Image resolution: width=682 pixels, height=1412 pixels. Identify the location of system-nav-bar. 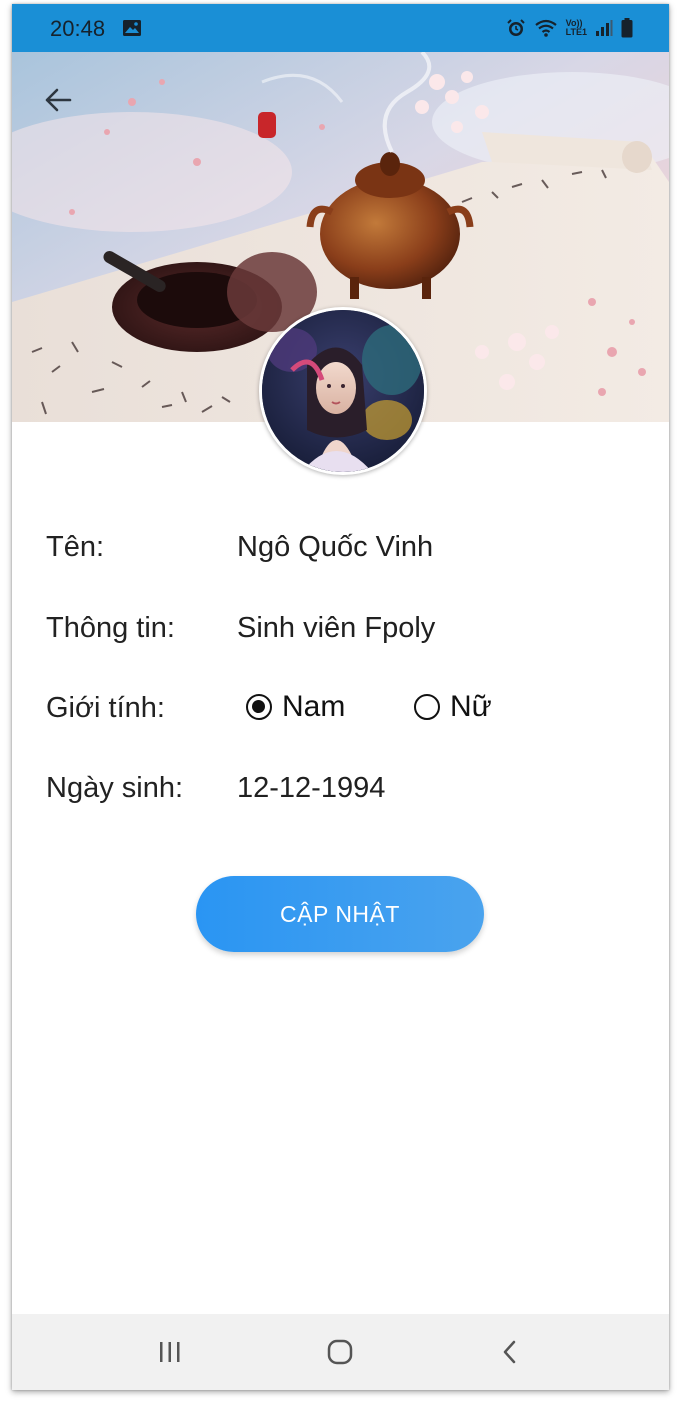
(340, 1352).